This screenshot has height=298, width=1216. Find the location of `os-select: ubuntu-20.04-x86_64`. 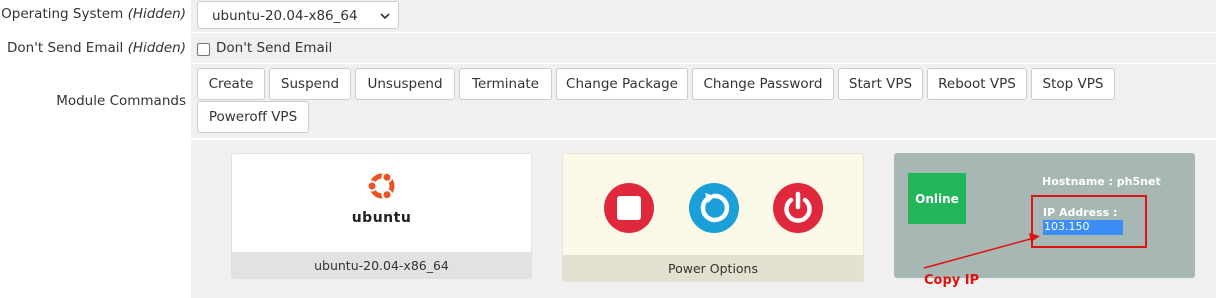

os-select: ubuntu-20.04-x86_64 is located at coordinates (298, 15).